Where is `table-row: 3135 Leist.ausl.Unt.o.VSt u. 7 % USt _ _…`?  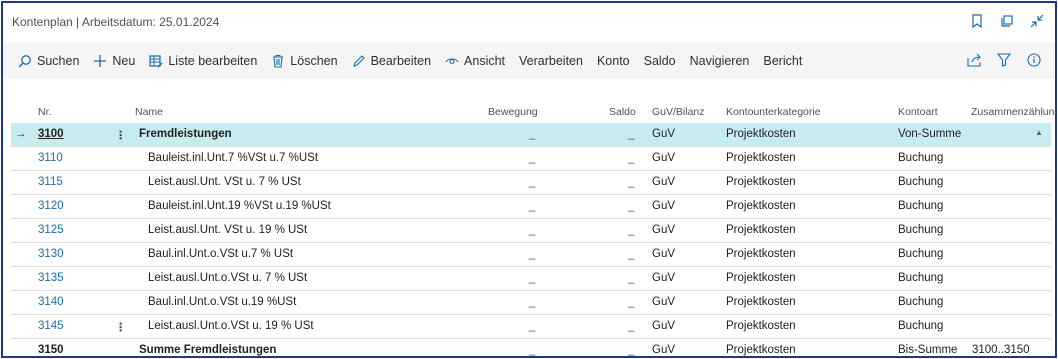 table-row: 3135 Leist.ausl.Unt.o.VSt u. 7 % USt _ _… is located at coordinates (531, 279).